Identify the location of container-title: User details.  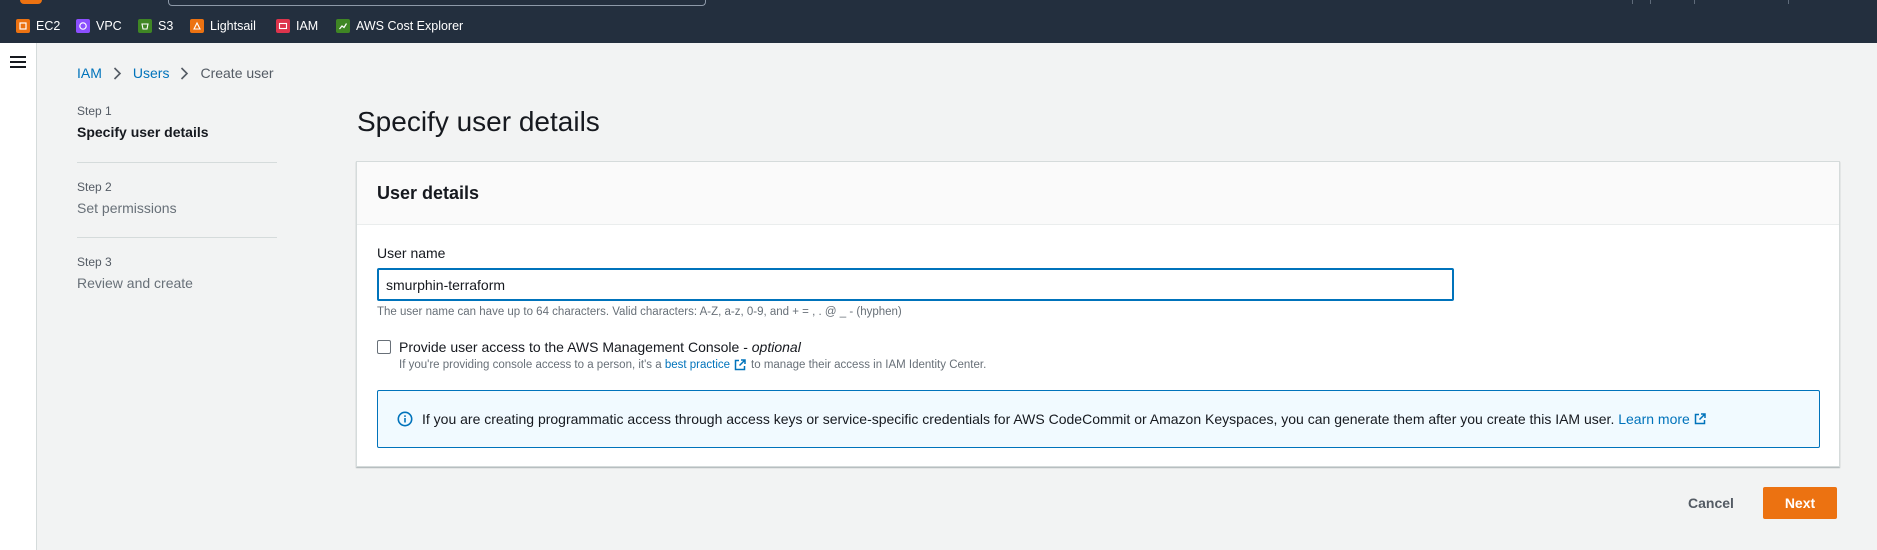
(428, 193).